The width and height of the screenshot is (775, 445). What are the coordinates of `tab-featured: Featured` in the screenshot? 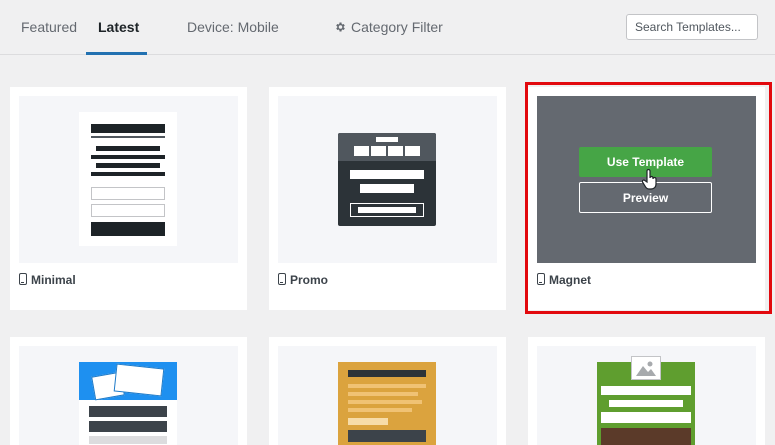 It's located at (49, 27).